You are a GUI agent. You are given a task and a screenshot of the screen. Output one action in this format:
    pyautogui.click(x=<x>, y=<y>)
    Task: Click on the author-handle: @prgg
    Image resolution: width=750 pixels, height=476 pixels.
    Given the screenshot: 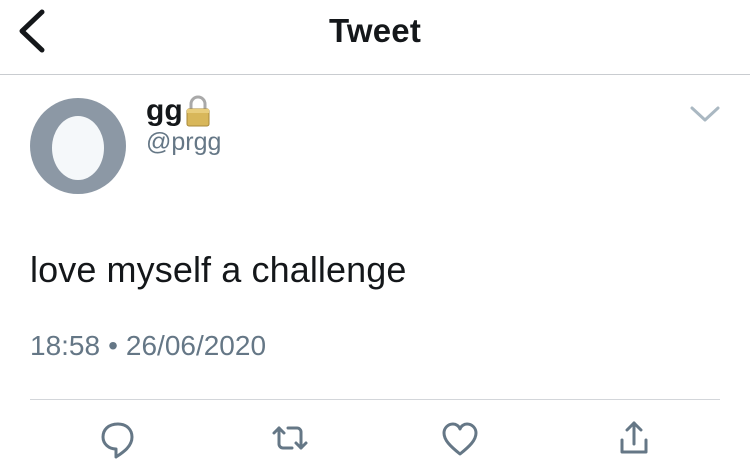 What is the action you would take?
    pyautogui.click(x=183, y=142)
    